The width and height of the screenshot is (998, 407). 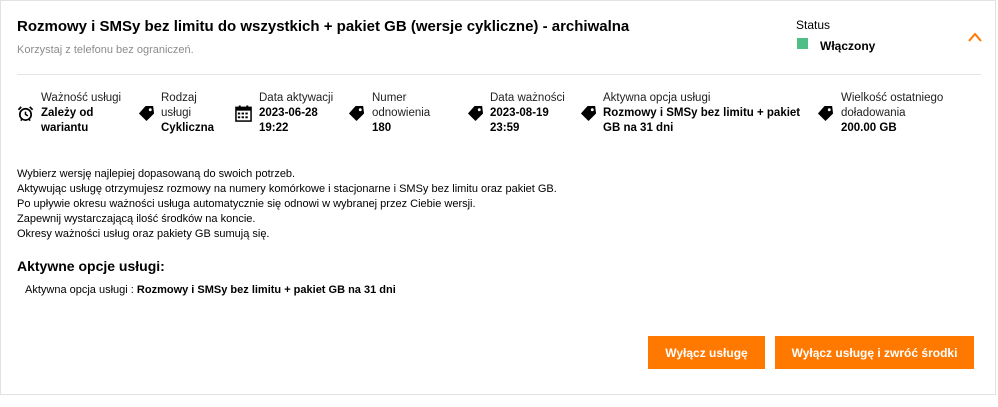 What do you see at coordinates (975, 37) in the screenshot?
I see `chevron-up-icon` at bounding box center [975, 37].